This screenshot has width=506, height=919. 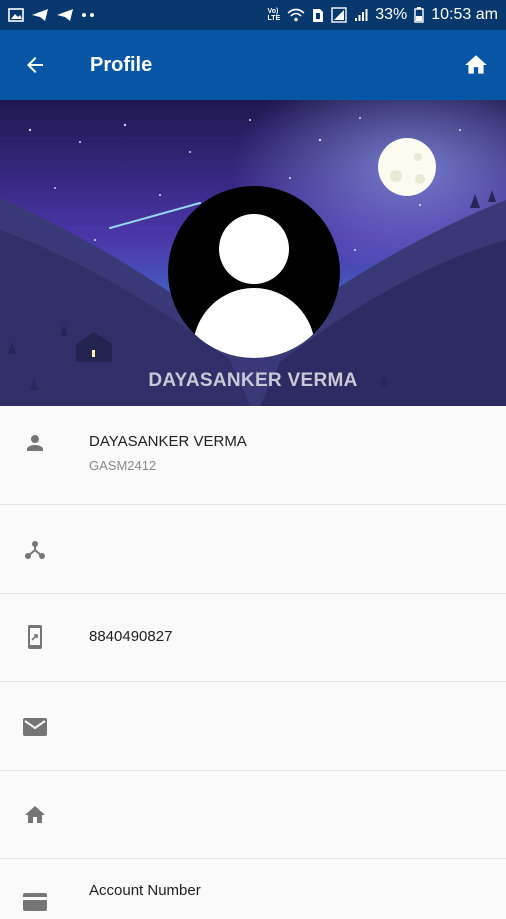 I want to click on signal-bars-icon, so click(x=361, y=15).